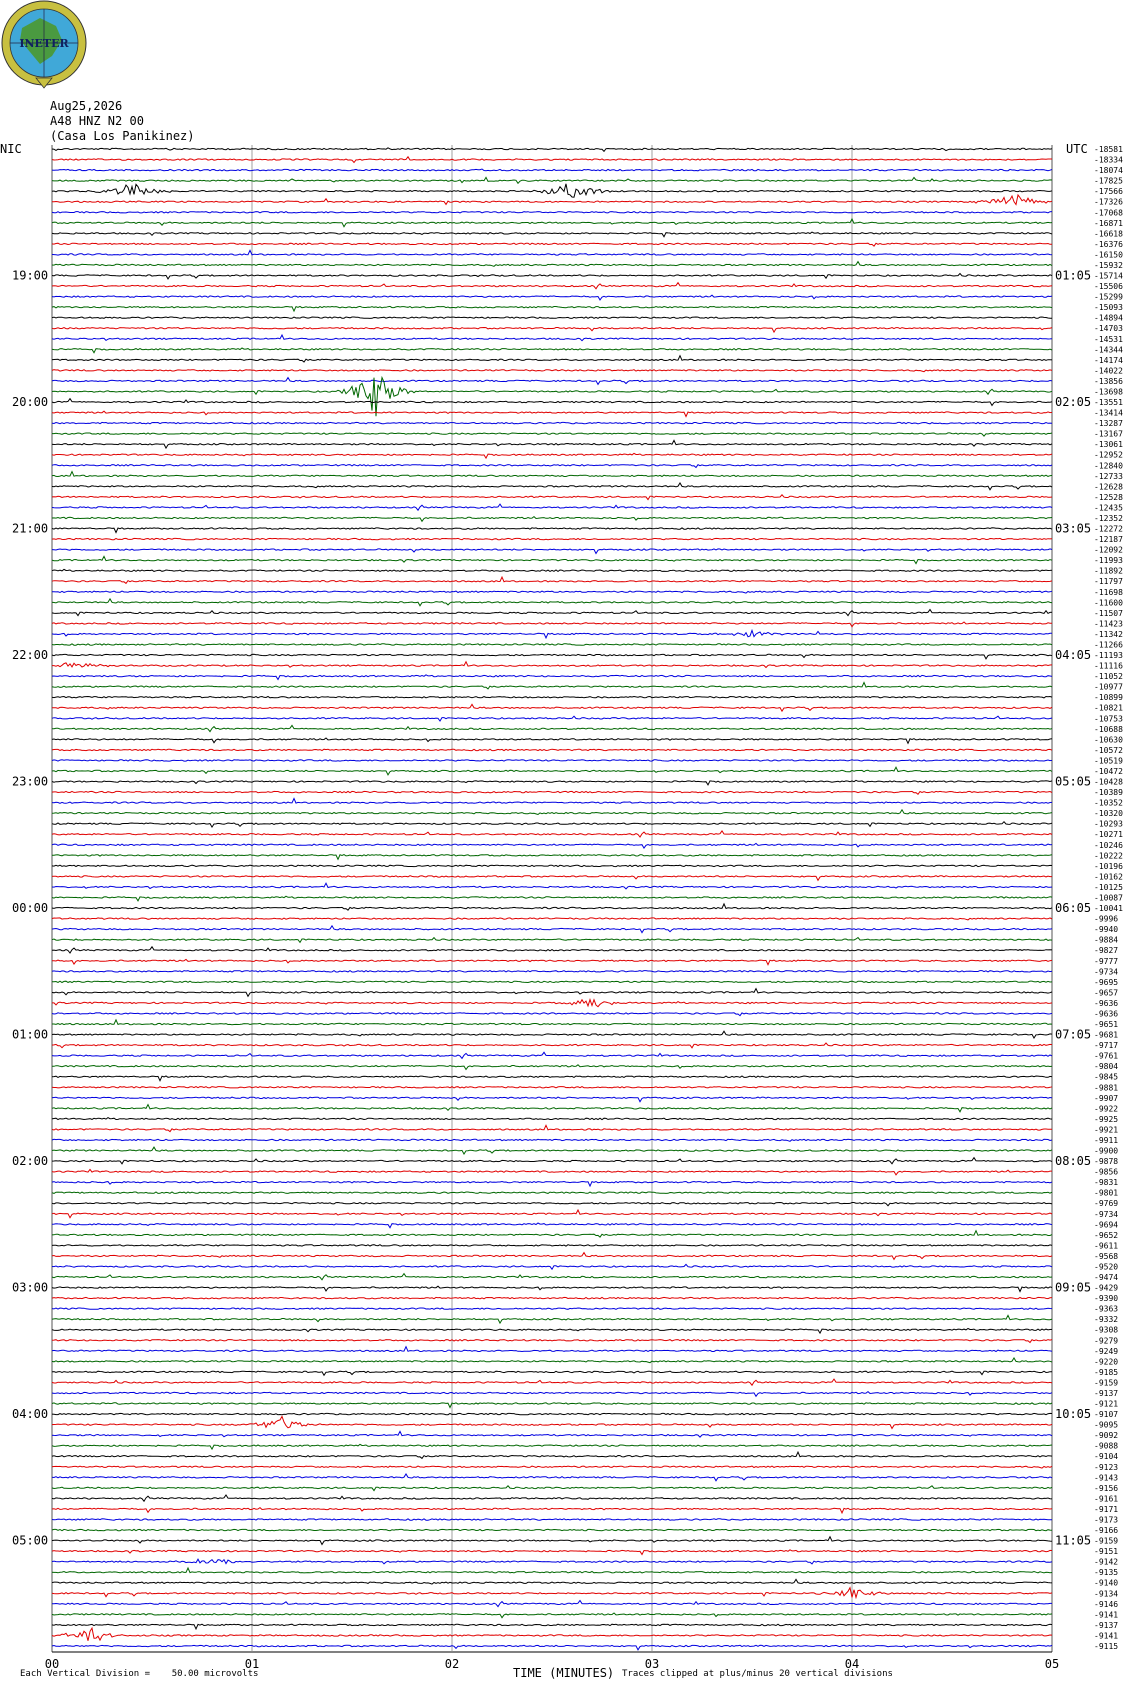 The image size is (1130, 1689). What do you see at coordinates (1106, 1013) in the screenshot?
I see `trace-offset-label: -9636` at bounding box center [1106, 1013].